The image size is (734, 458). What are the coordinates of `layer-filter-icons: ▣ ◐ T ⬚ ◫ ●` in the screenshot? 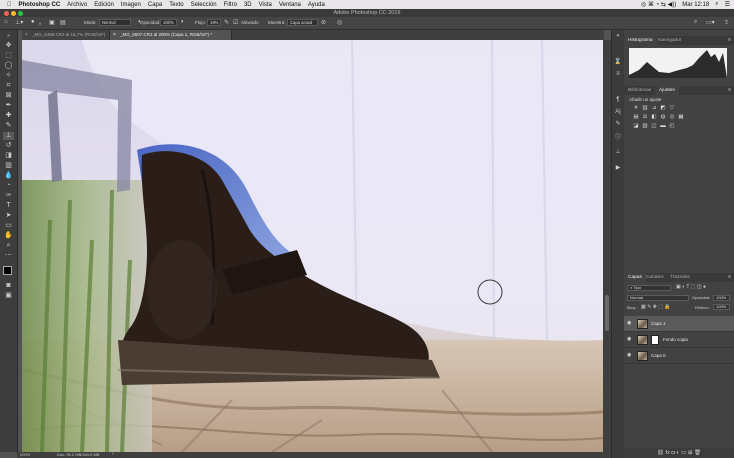 It's located at (691, 287).